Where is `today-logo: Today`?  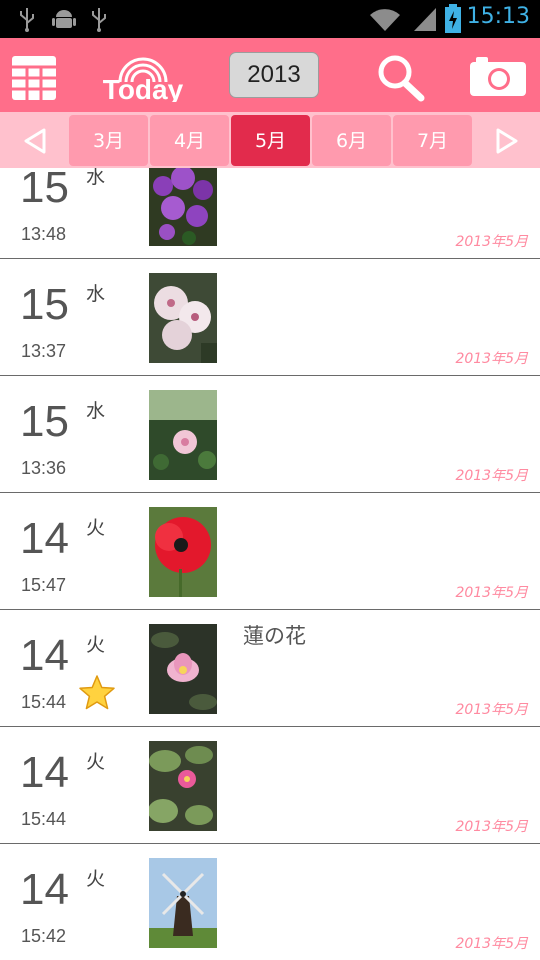
today-logo: Today is located at coordinates (143, 77).